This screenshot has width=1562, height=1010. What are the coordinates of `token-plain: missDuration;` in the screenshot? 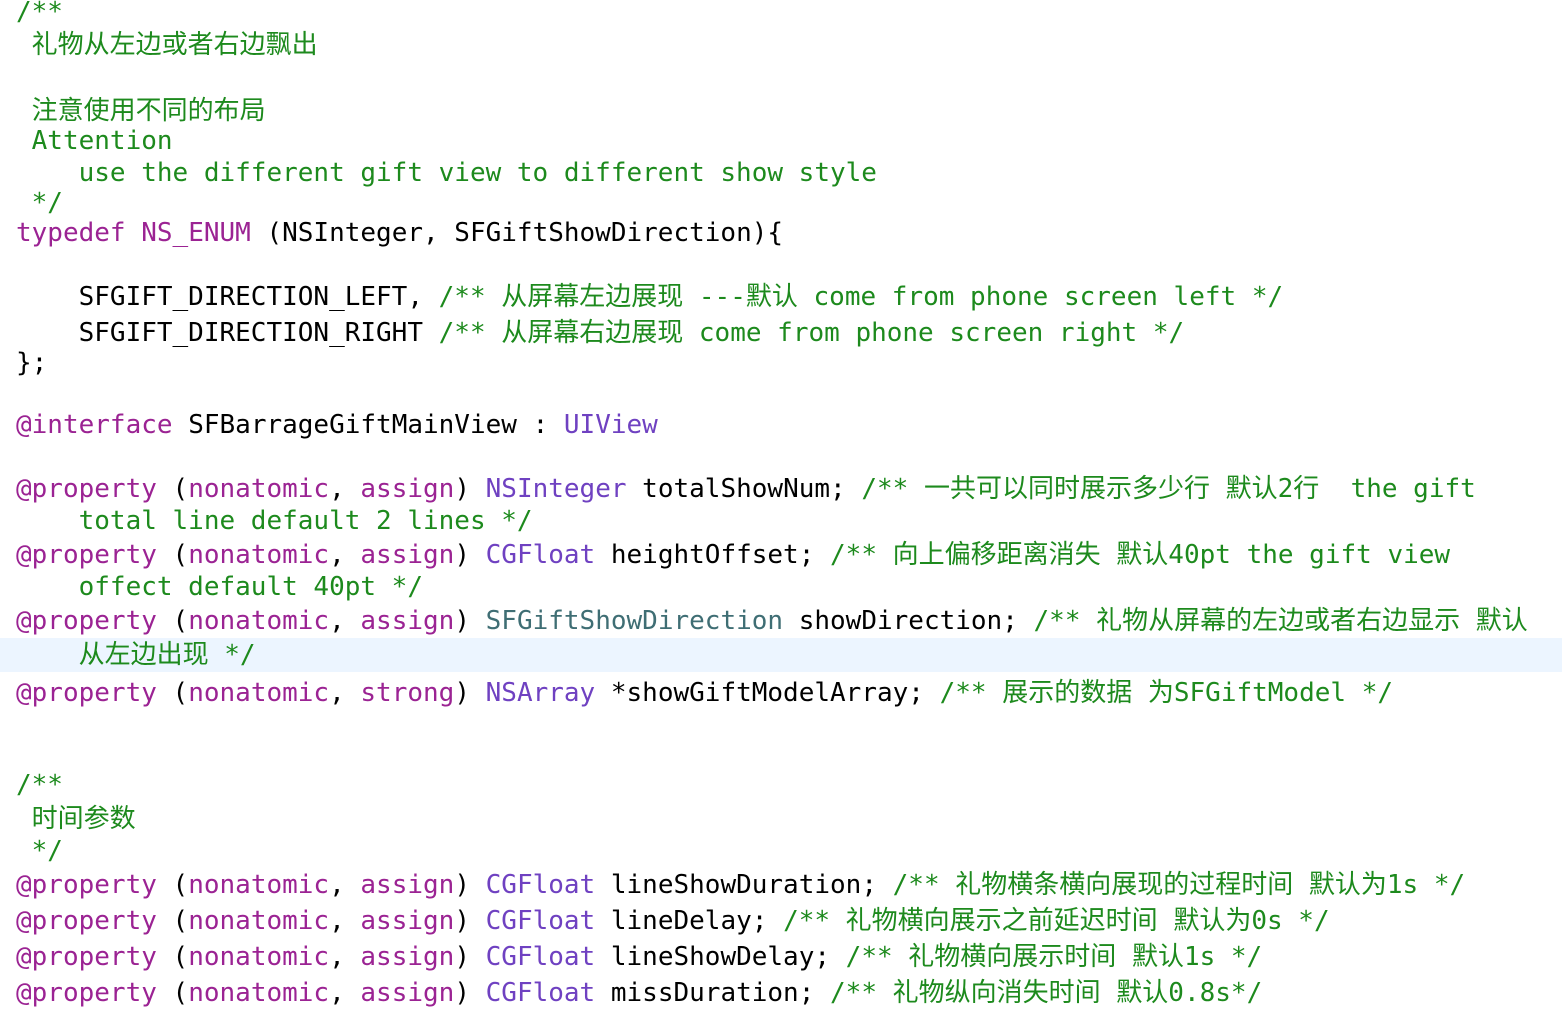 It's located at (713, 993).